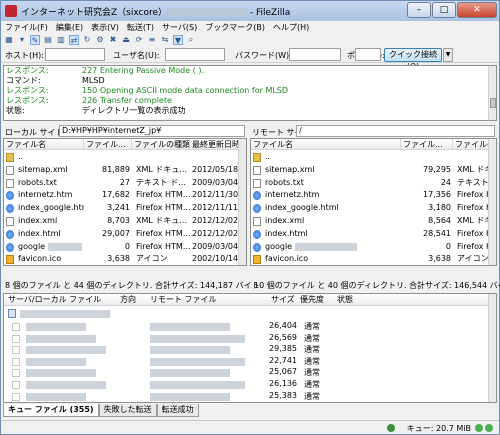 The height and width of the screenshot is (435, 500). Describe the element at coordinates (312, 300) in the screenshot. I see `col-priority: 優先度` at that location.